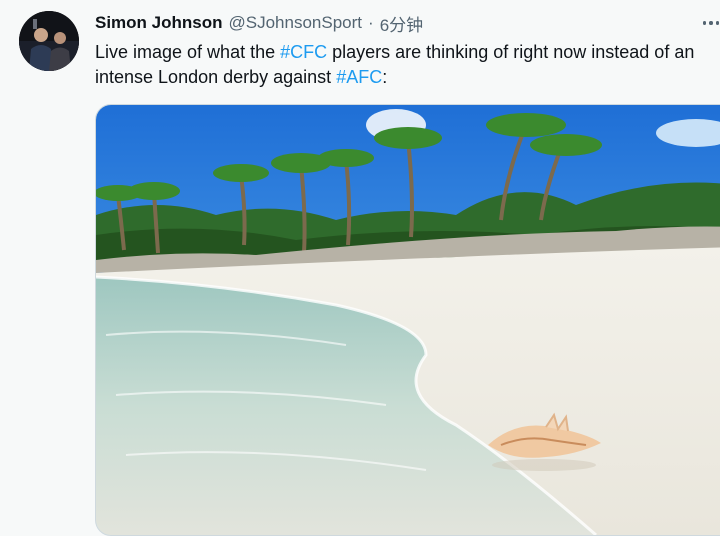  What do you see at coordinates (49, 41) in the screenshot?
I see `author-avatar` at bounding box center [49, 41].